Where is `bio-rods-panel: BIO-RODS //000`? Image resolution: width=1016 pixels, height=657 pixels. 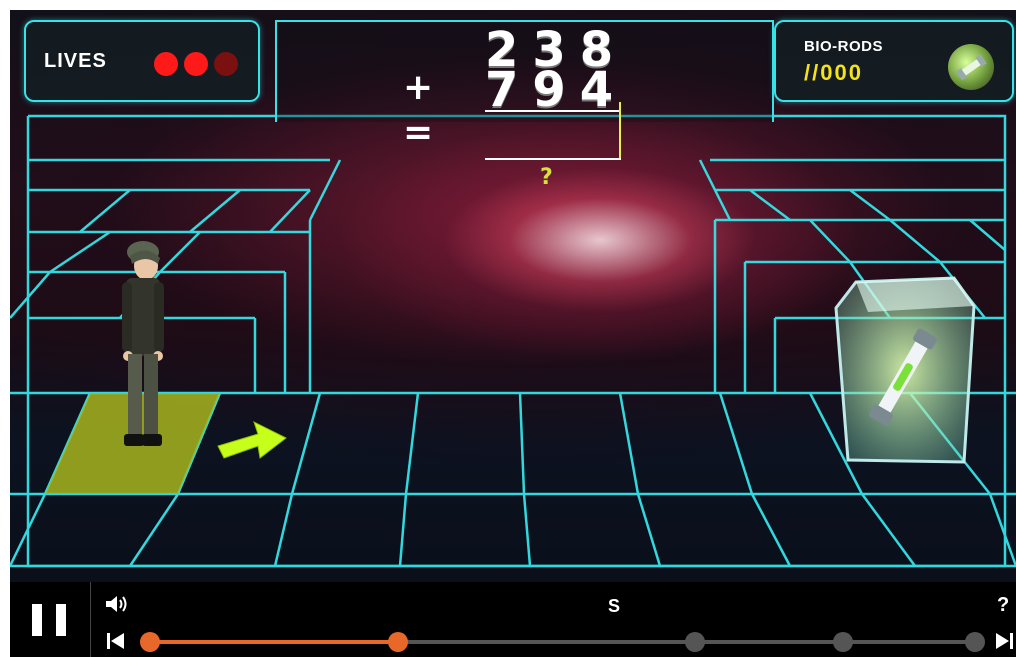
bio-rods-panel: BIO-RODS //000 is located at coordinates (894, 61).